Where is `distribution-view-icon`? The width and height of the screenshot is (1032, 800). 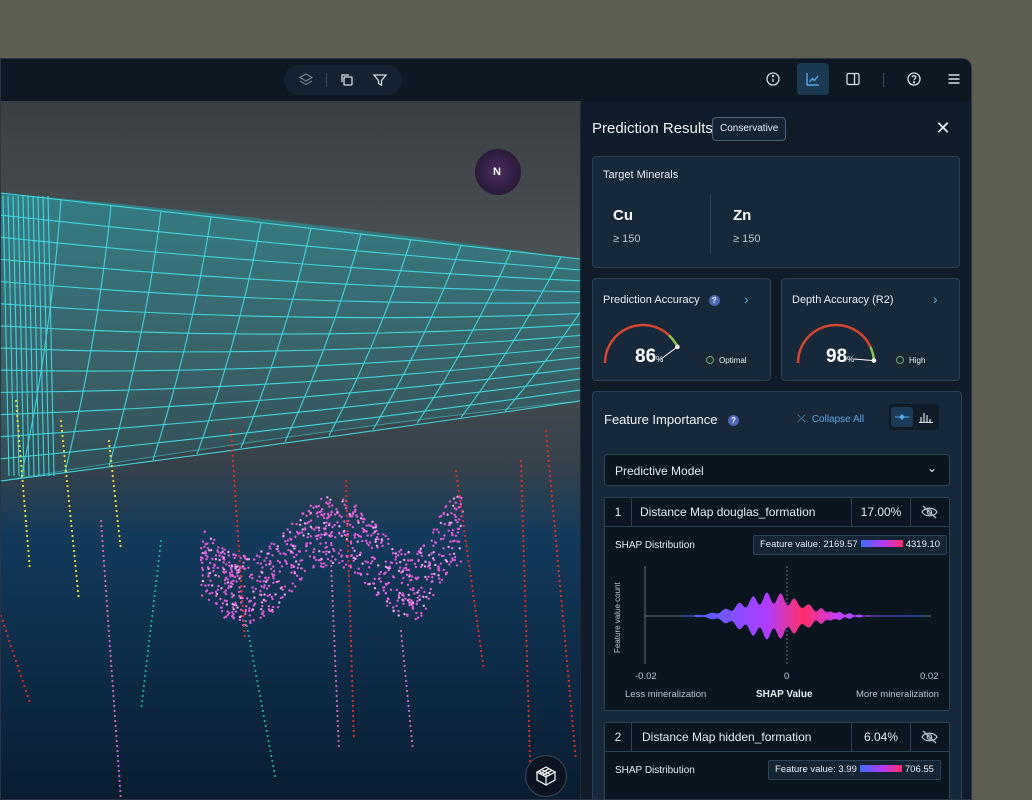
distribution-view-icon is located at coordinates (902, 417).